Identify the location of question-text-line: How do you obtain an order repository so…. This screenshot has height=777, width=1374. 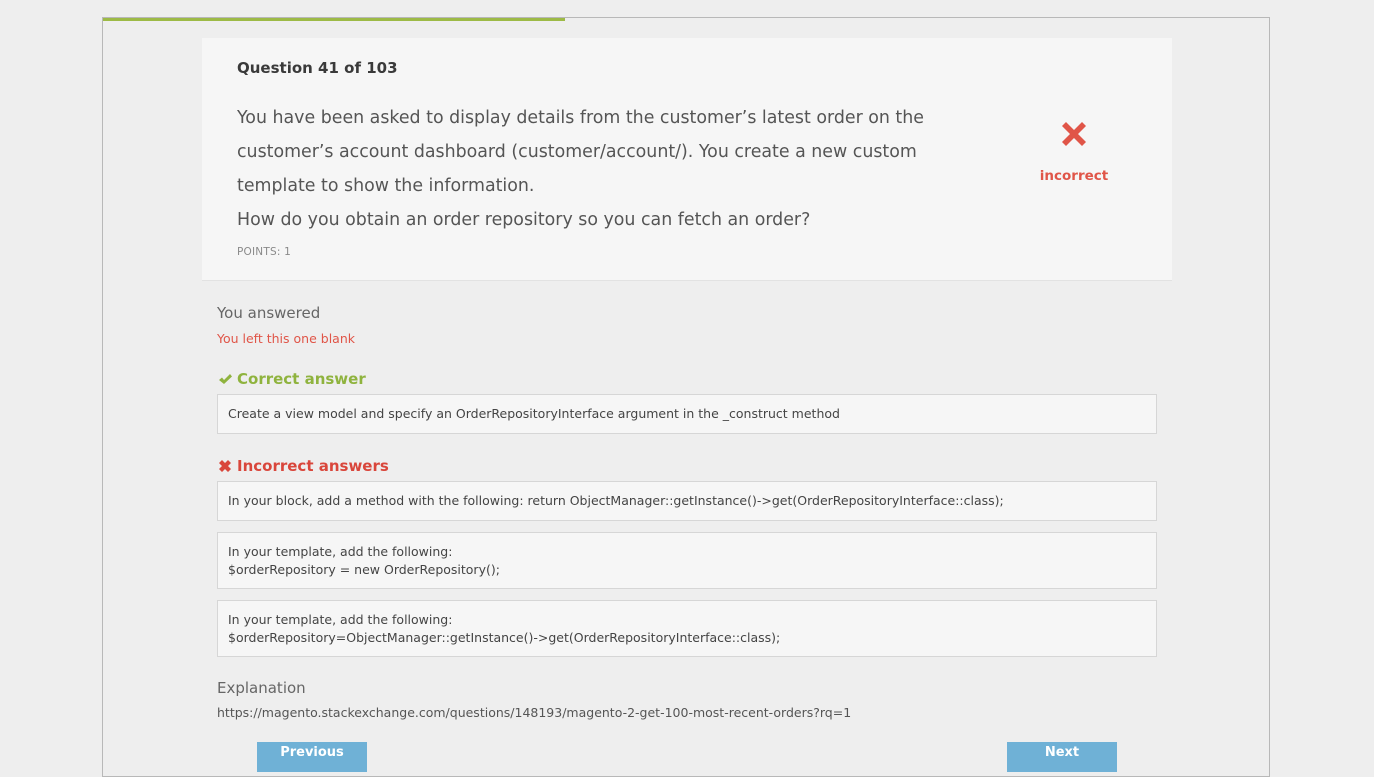
(524, 220).